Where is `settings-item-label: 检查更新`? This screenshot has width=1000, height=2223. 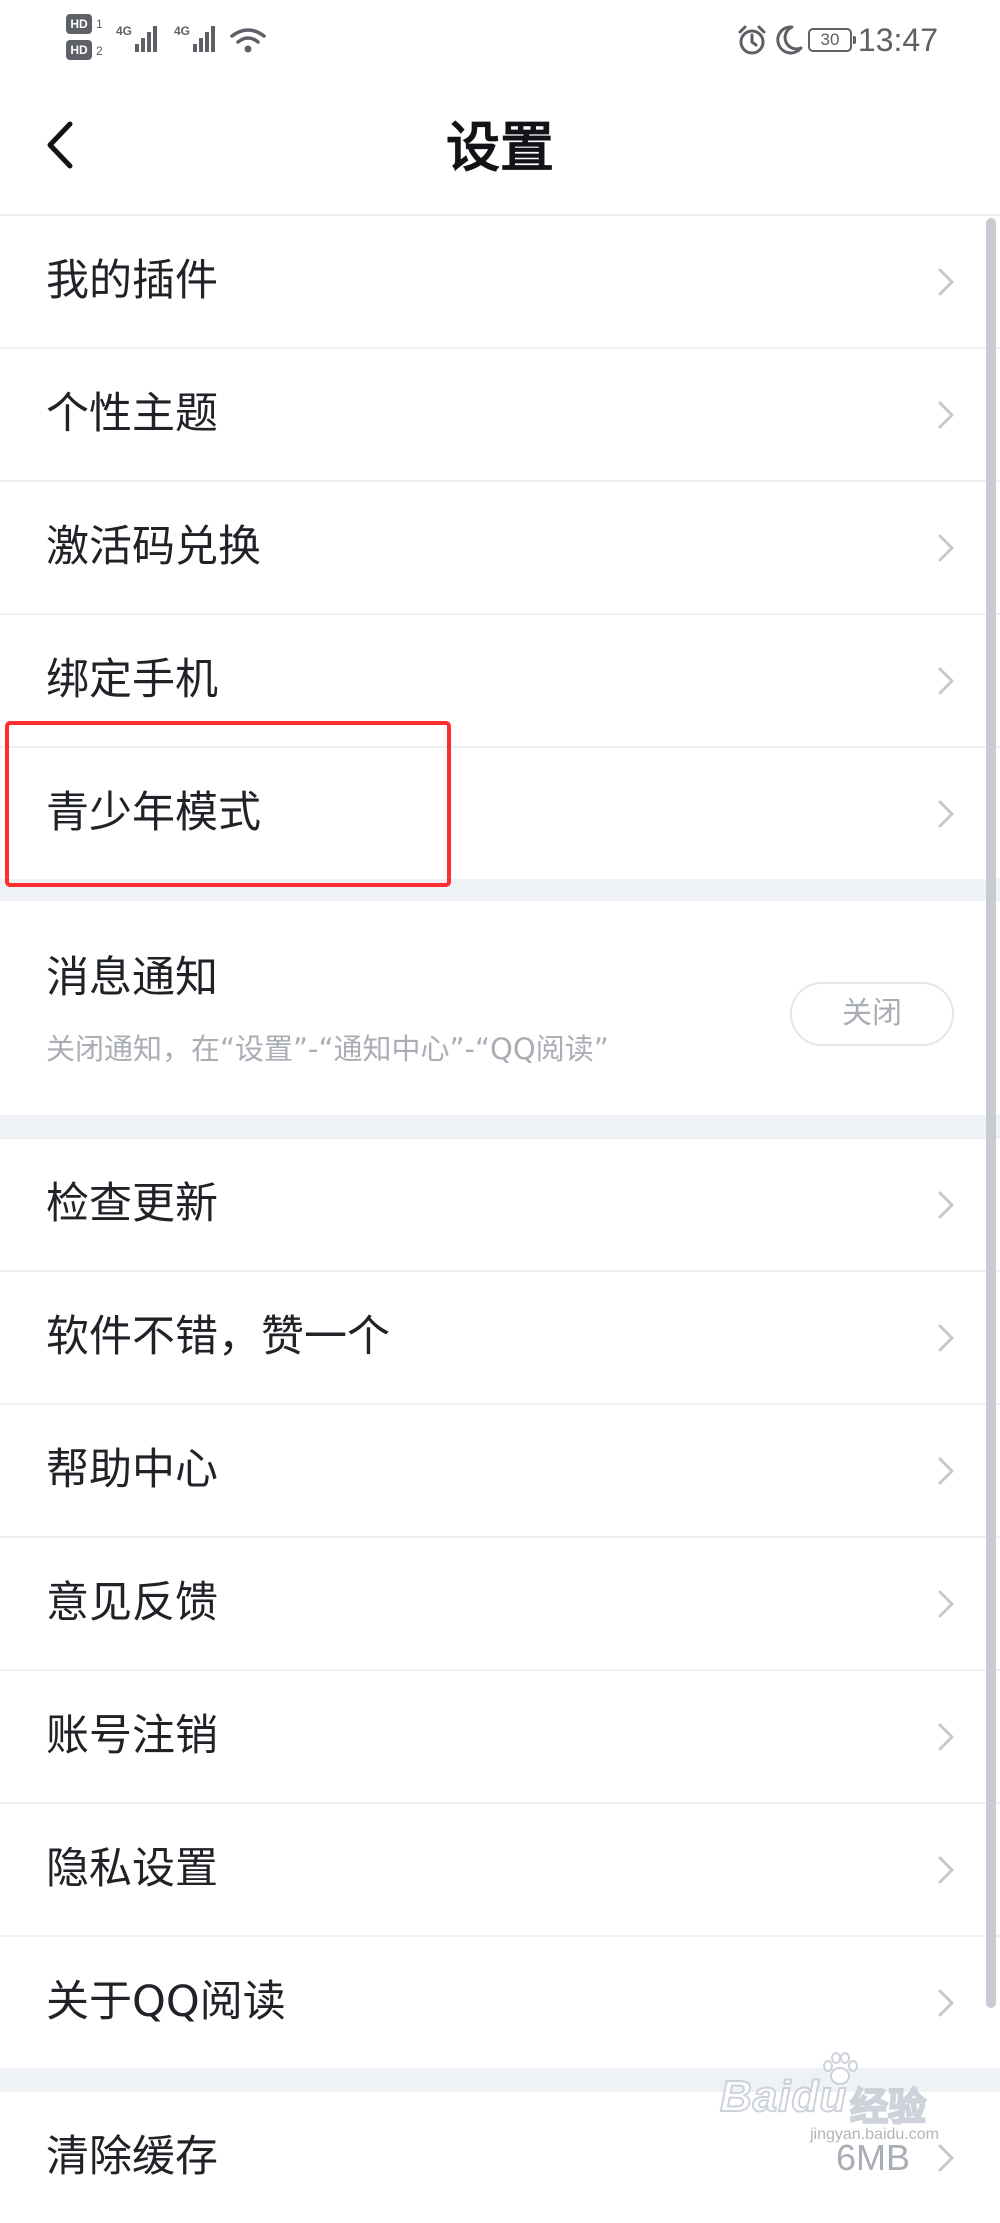 settings-item-label: 检查更新 is located at coordinates (132, 1204).